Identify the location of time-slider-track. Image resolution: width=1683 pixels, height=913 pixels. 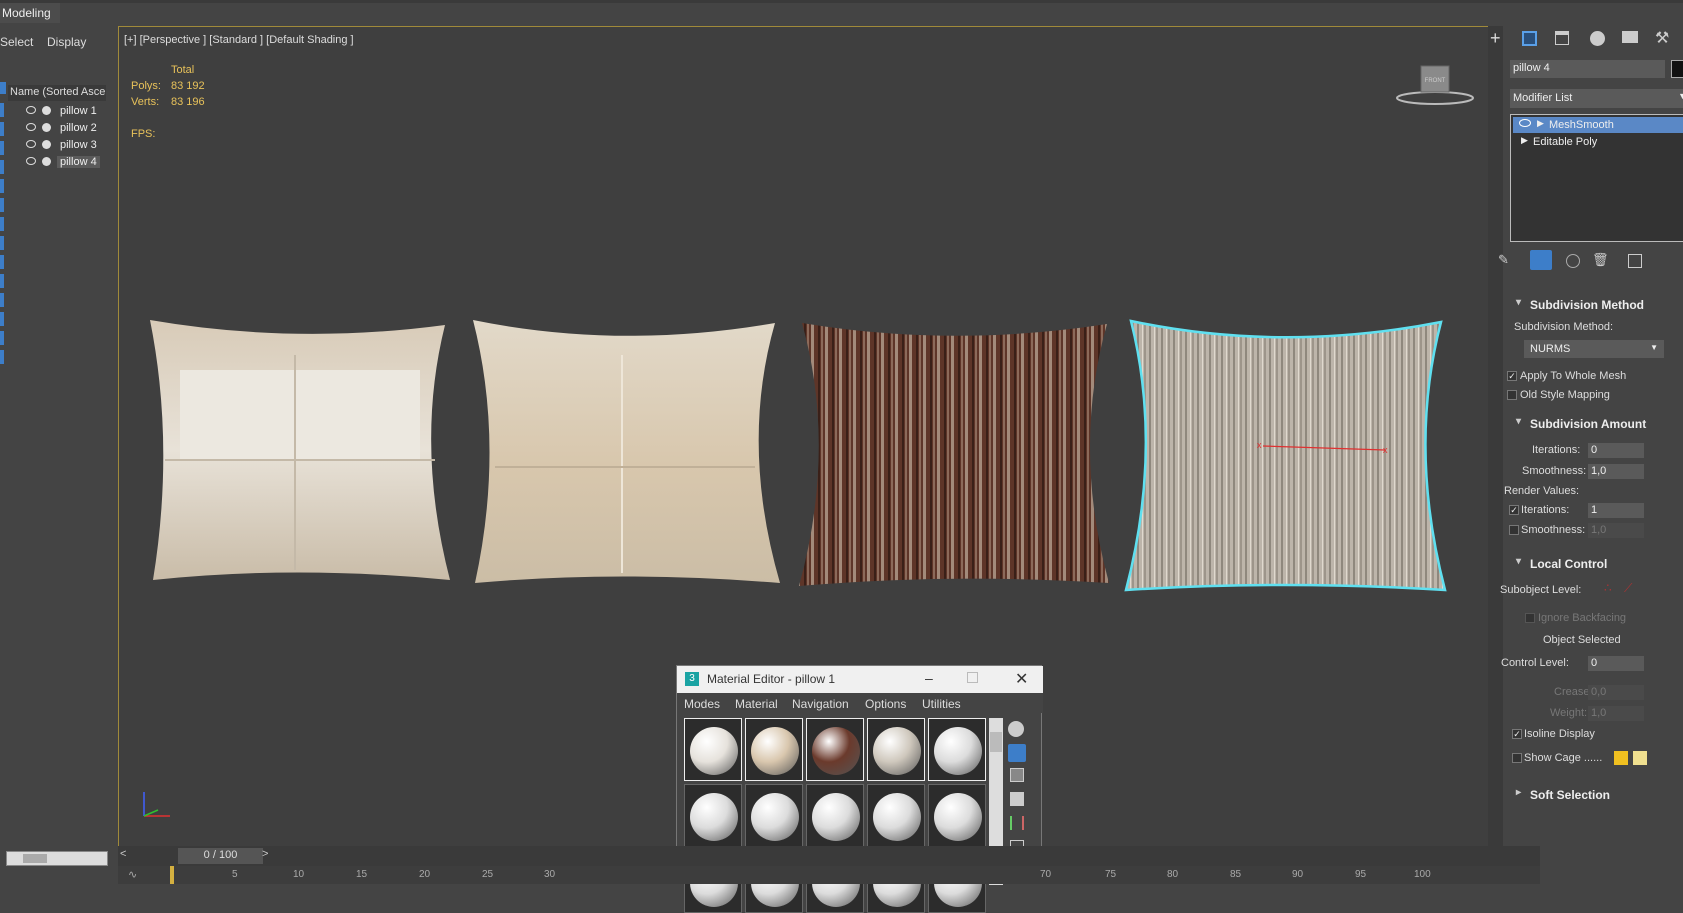
(829, 856).